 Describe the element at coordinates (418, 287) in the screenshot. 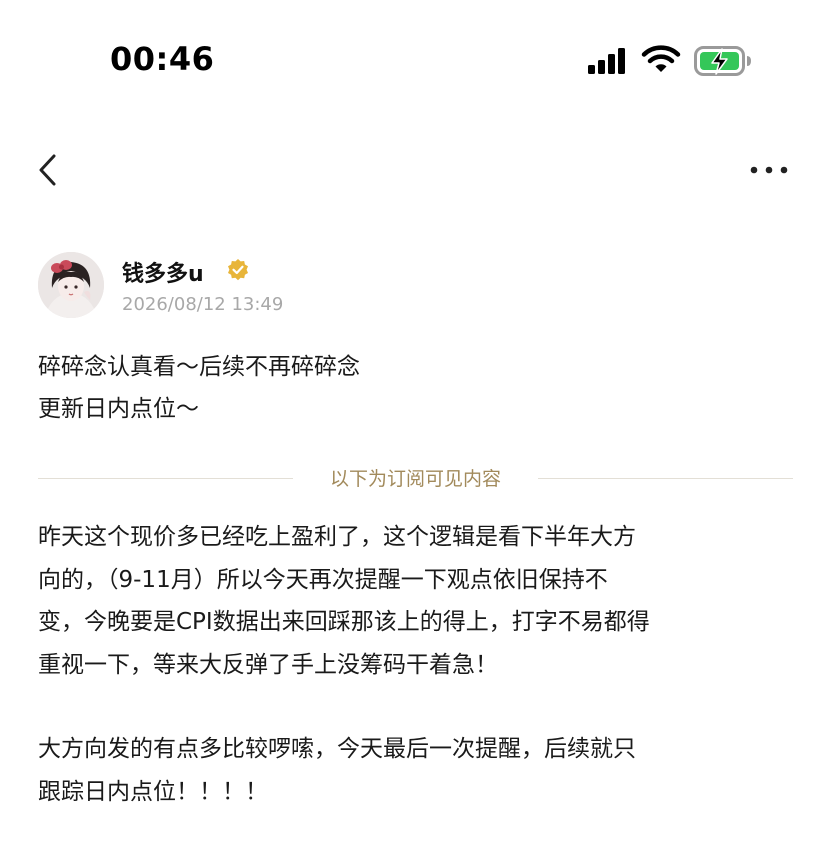

I see `author-header: 钱多多u 2026/08/12 13:49` at that location.